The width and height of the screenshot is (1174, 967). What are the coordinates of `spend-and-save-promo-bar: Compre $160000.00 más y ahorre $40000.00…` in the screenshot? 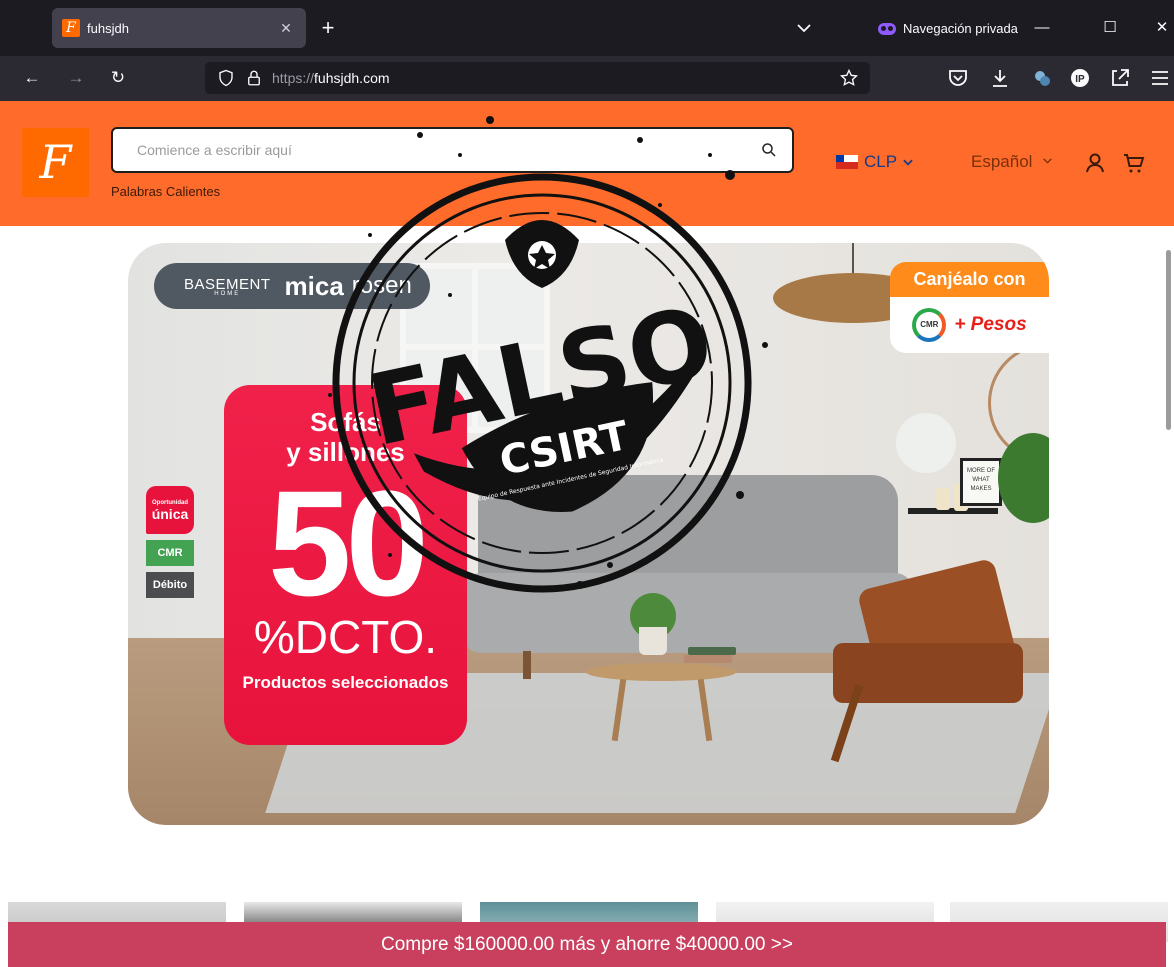 It's located at (587, 944).